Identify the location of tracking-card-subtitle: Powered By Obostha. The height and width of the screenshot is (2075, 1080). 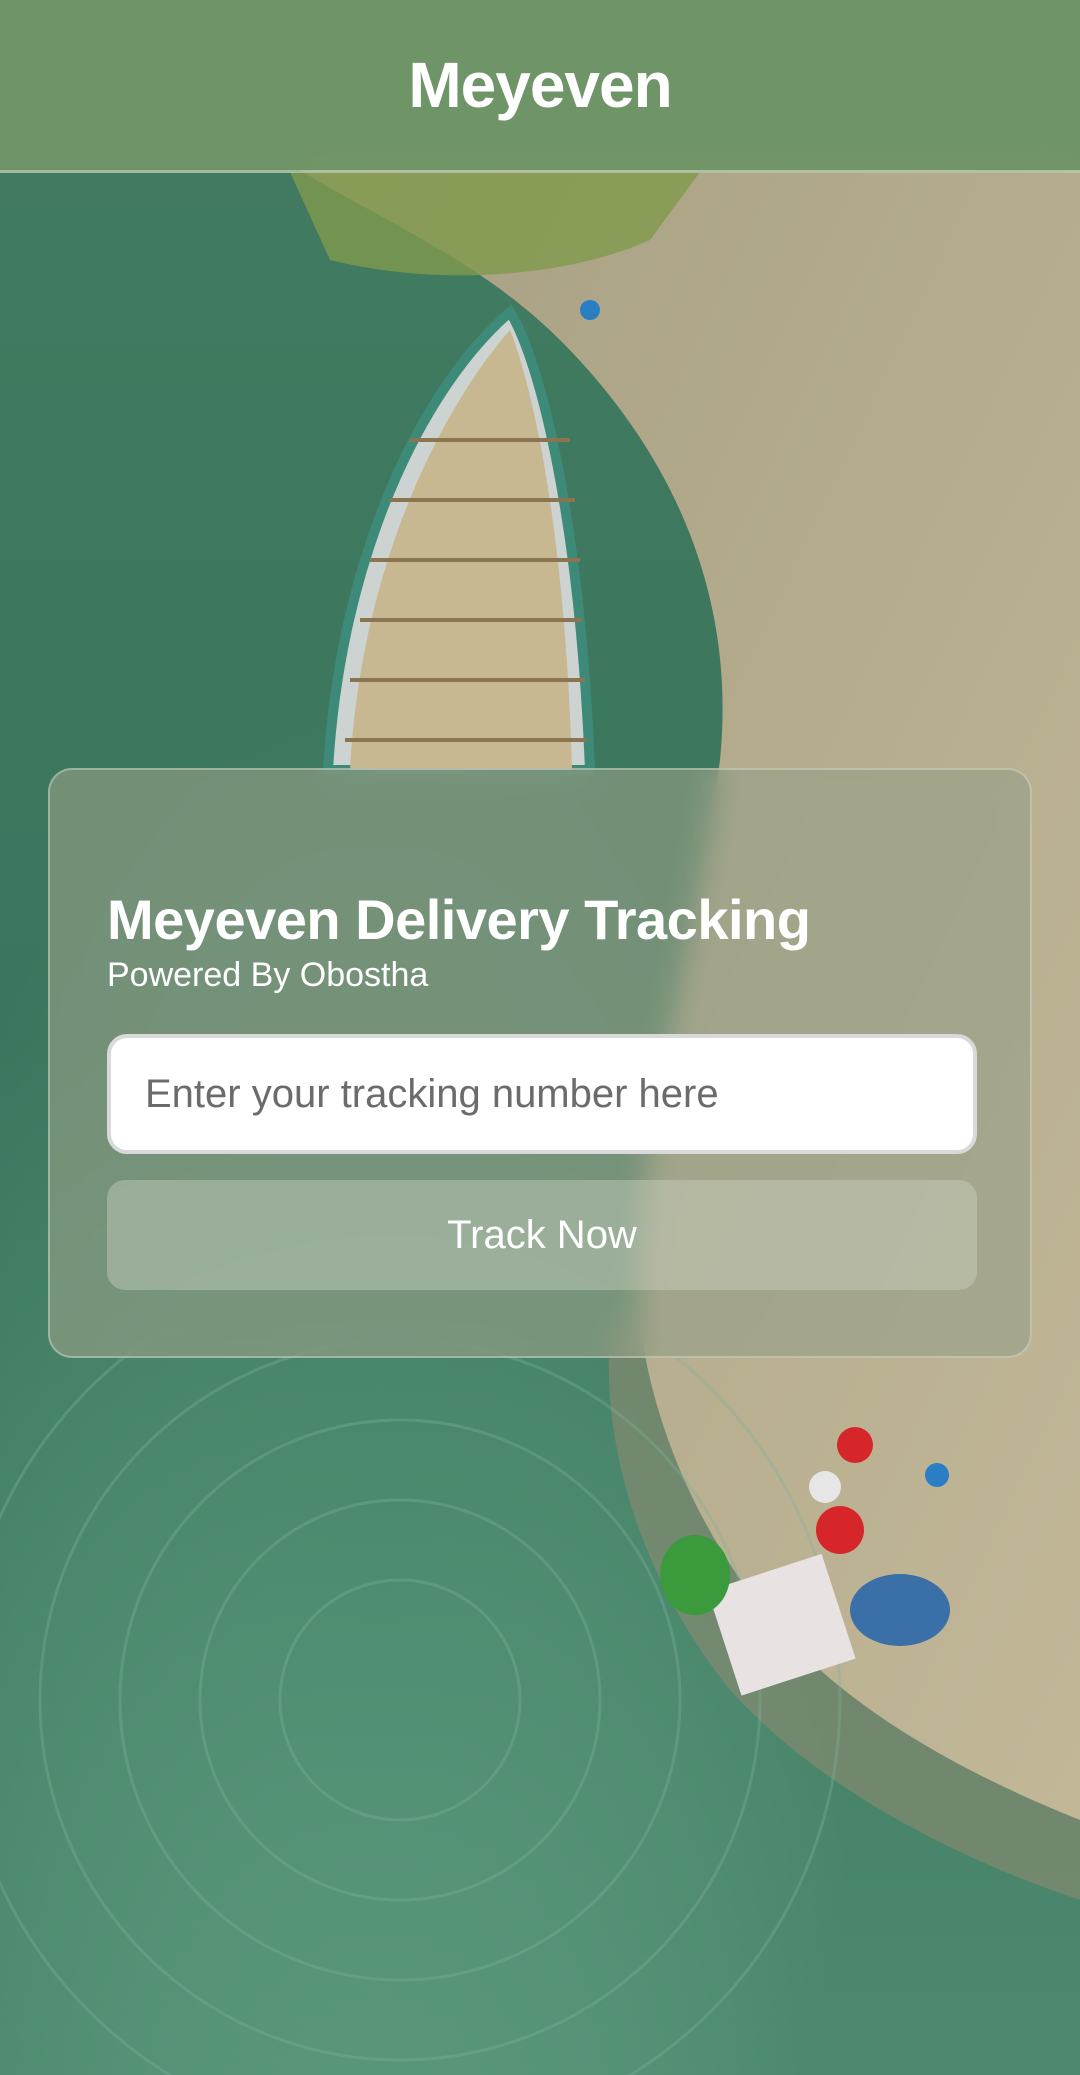
(268, 975).